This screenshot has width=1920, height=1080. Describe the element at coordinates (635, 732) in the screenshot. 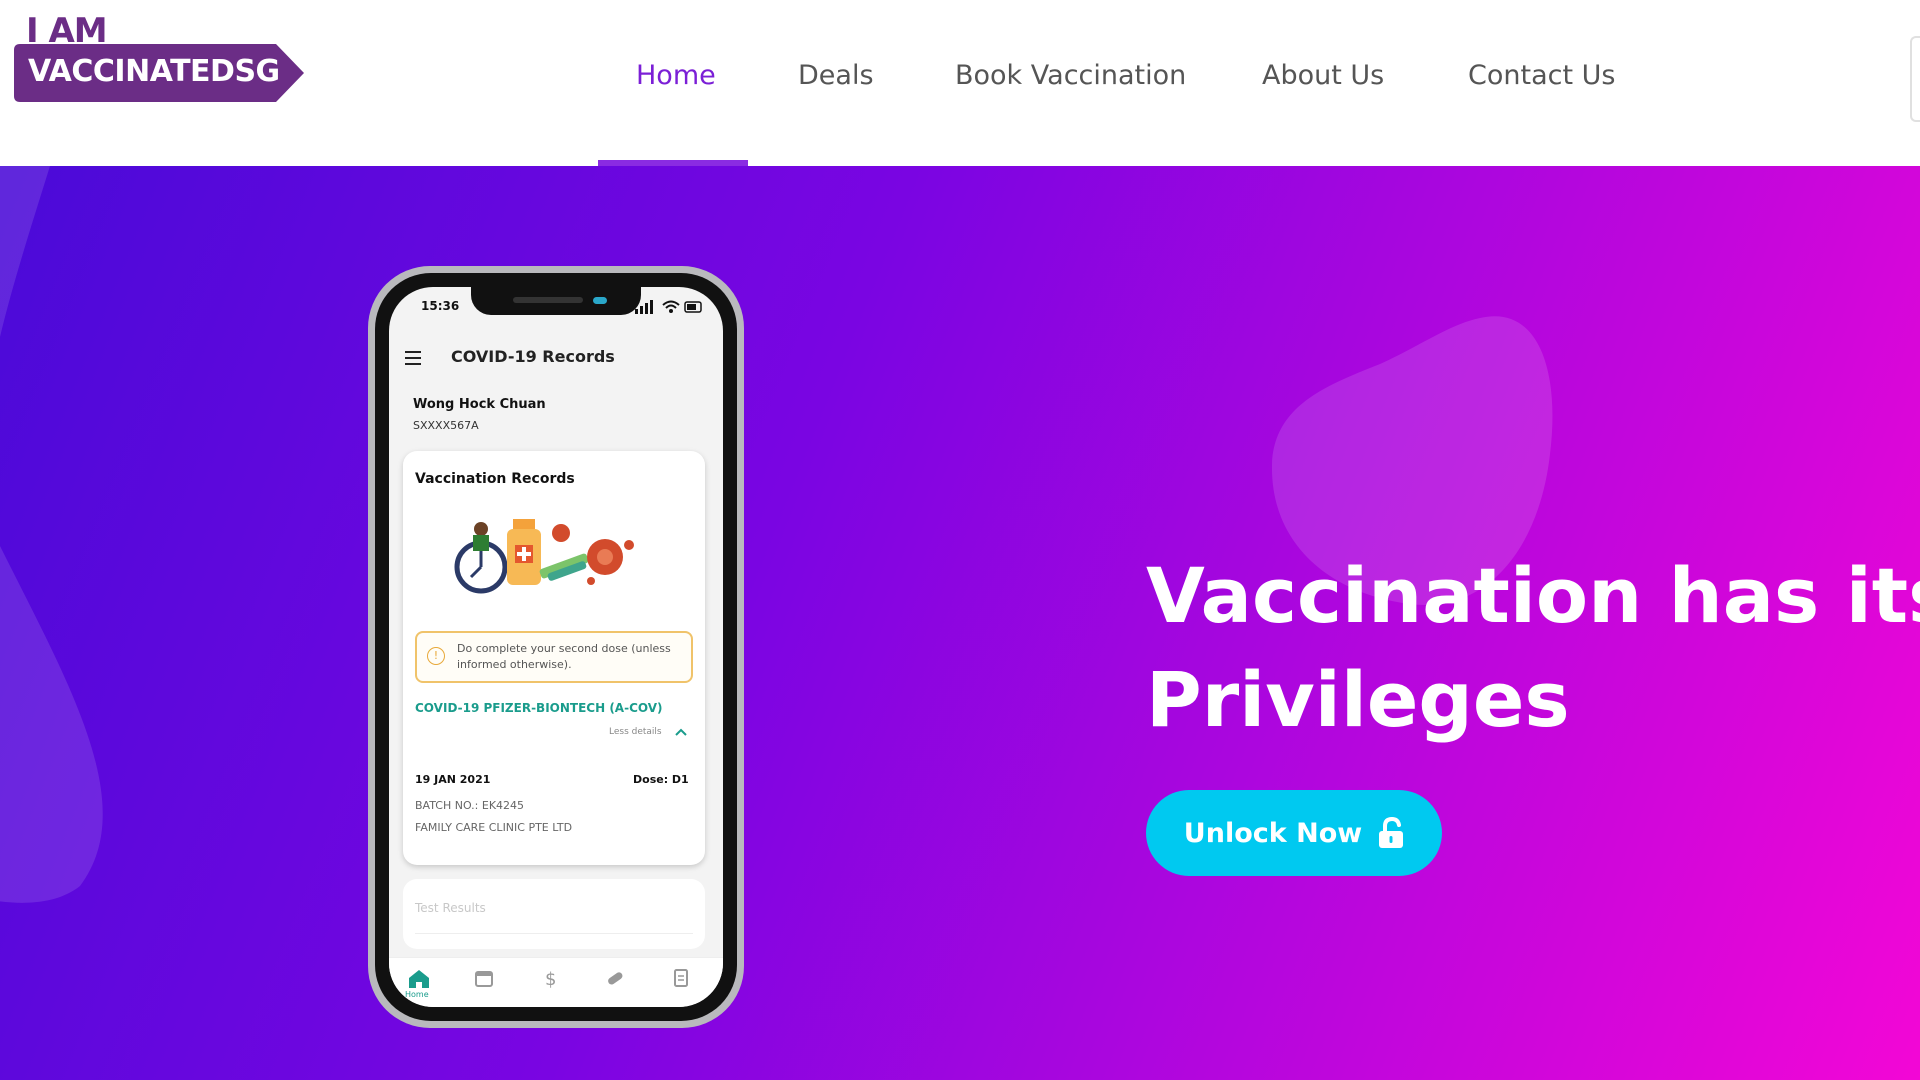

I see `less-details-link: Less details` at that location.